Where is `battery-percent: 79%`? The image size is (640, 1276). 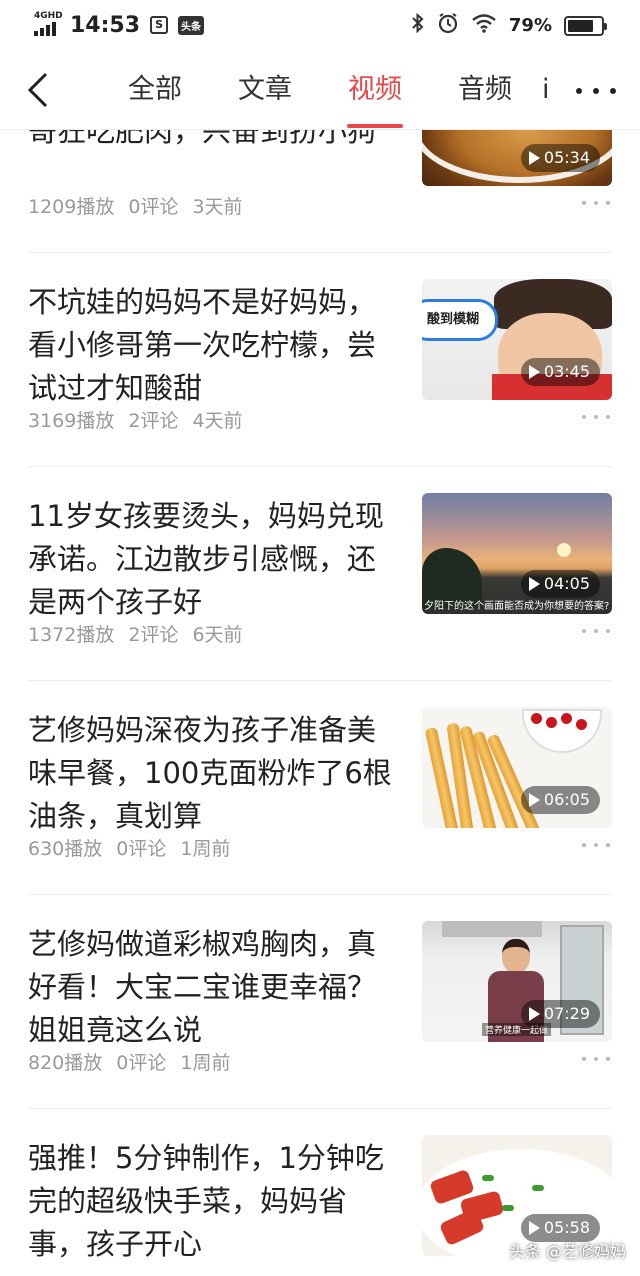
battery-percent: 79% is located at coordinates (530, 25).